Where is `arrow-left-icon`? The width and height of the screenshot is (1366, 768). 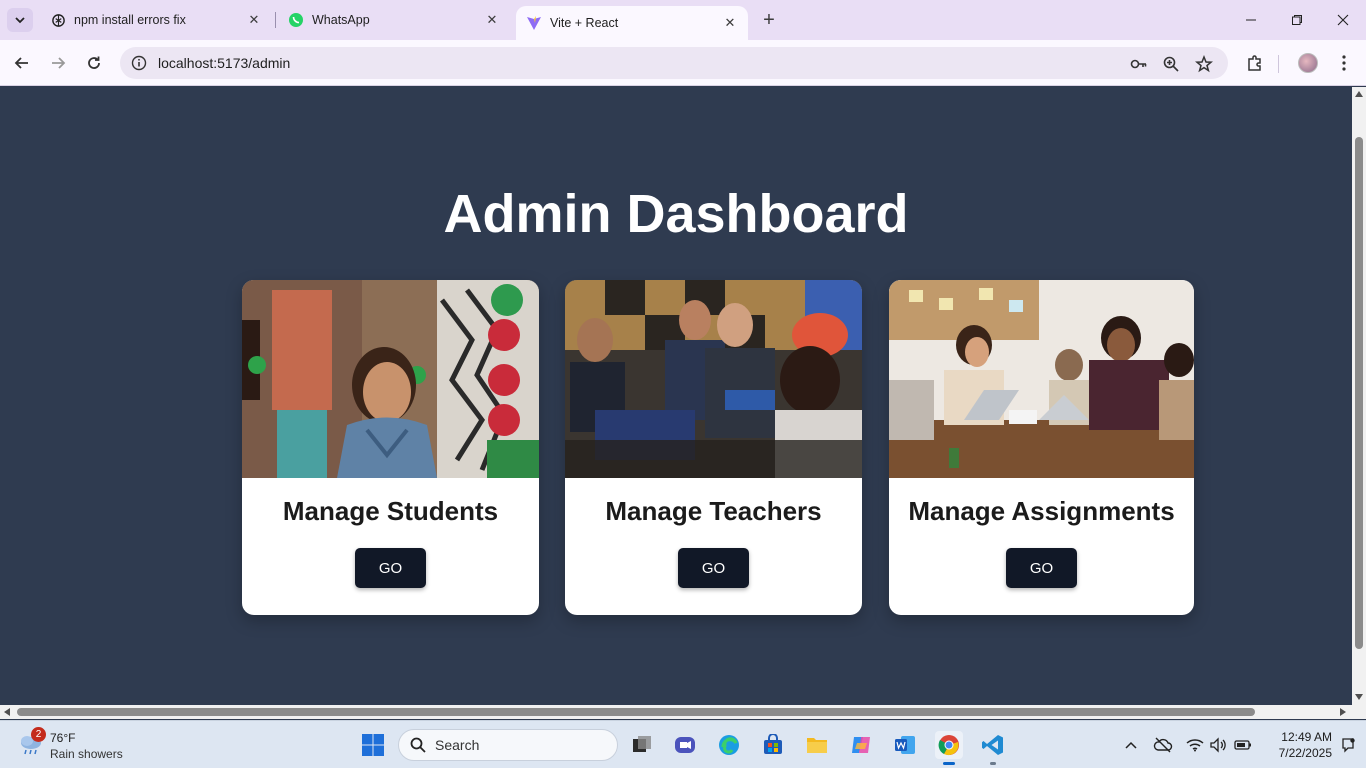
arrow-left-icon is located at coordinates (21, 63).